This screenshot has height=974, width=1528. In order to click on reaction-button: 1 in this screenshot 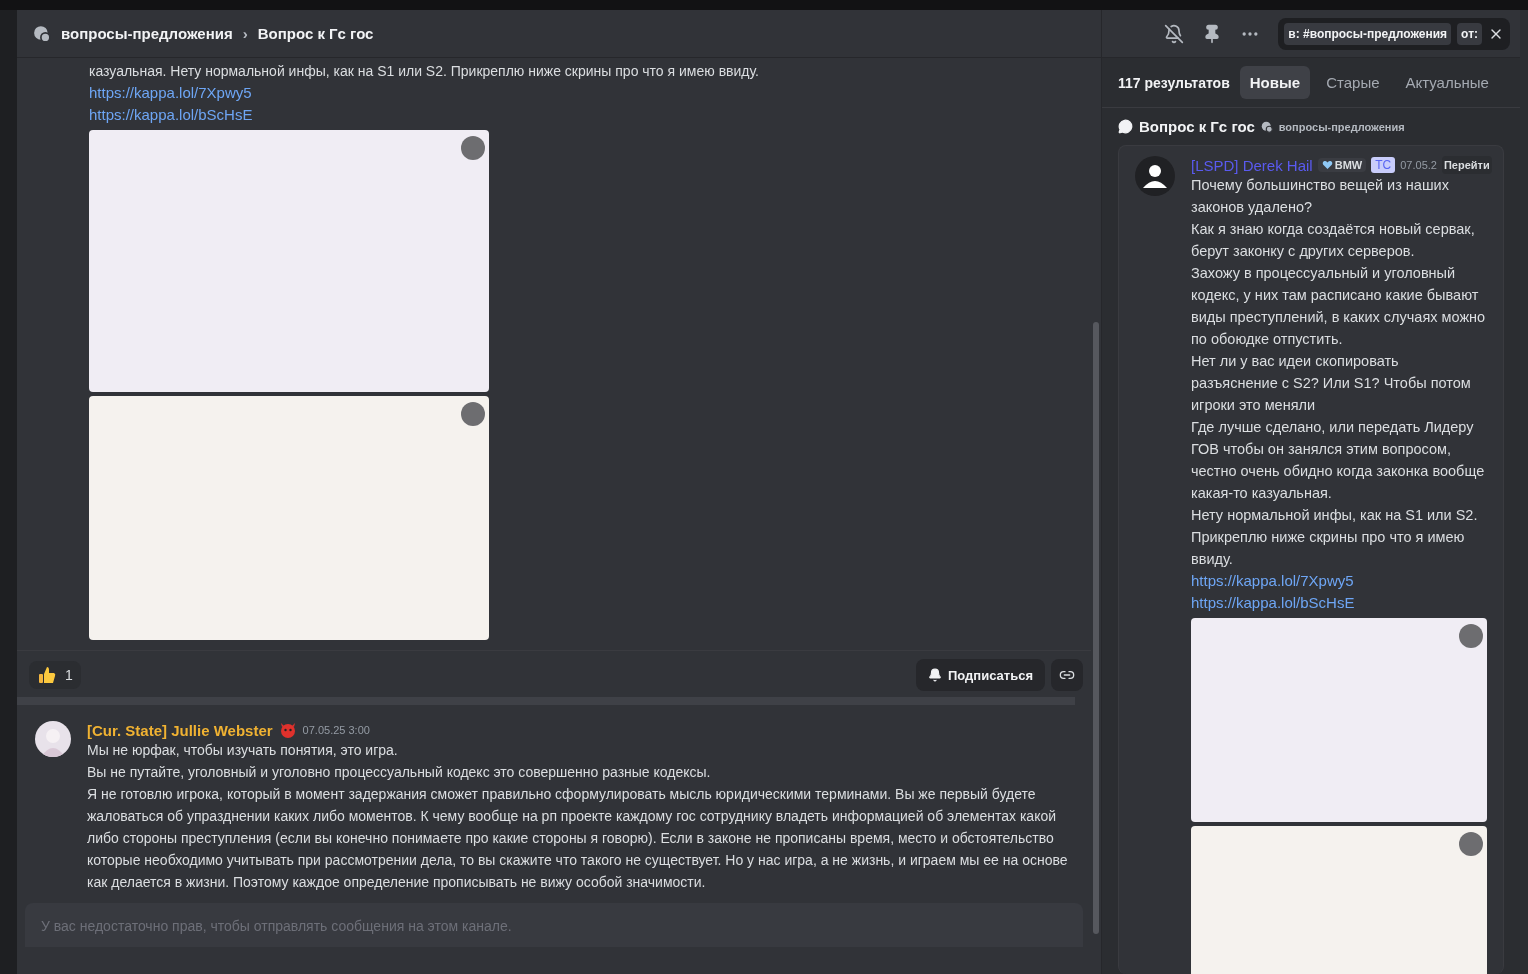, I will do `click(55, 675)`.